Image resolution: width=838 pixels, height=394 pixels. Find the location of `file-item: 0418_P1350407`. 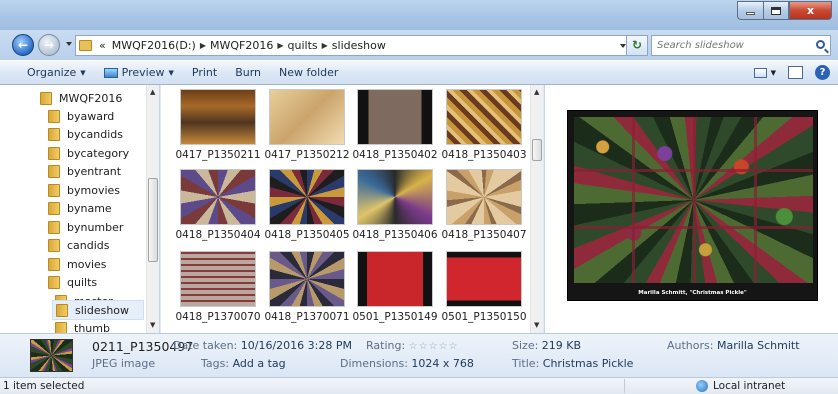

file-item: 0418_P1350407 is located at coordinates (484, 205).